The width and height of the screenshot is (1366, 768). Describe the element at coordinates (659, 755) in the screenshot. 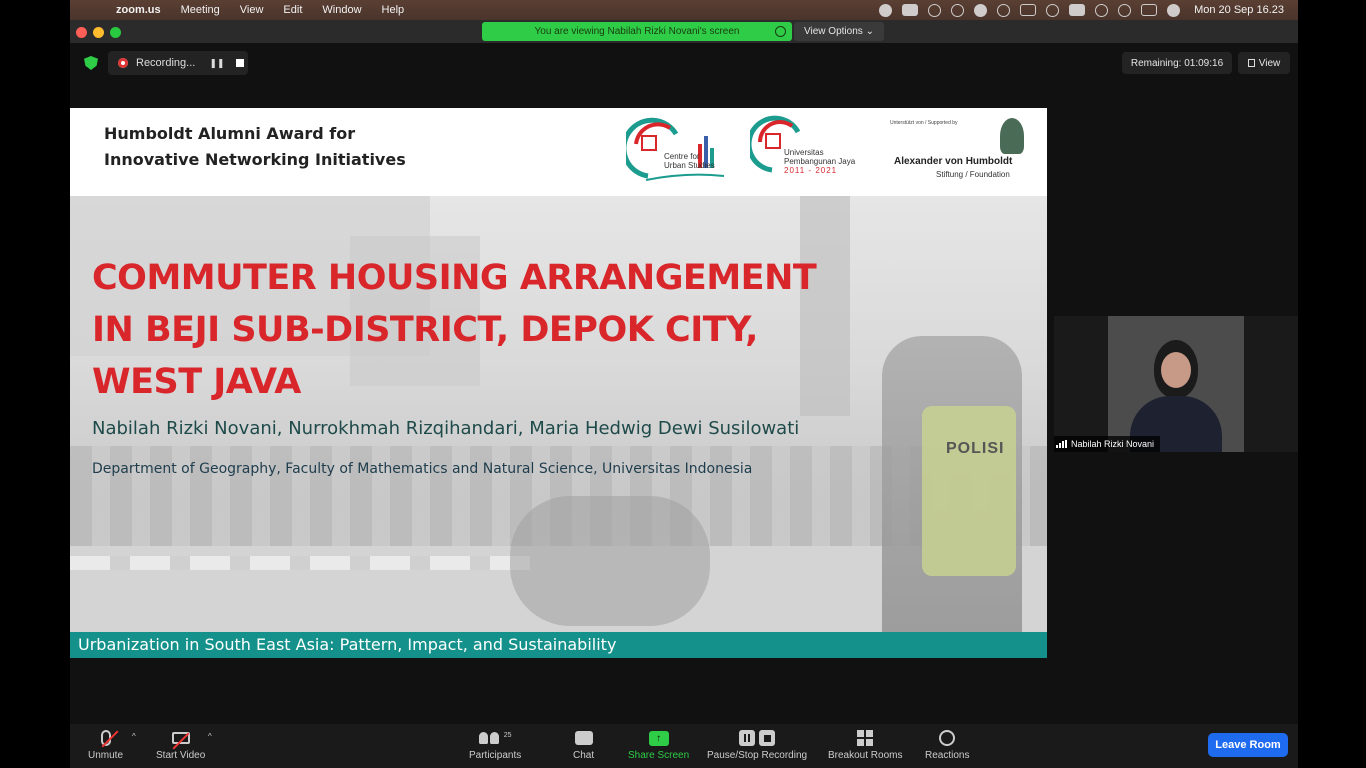

I see `share-screen-label: Share Screen` at that location.